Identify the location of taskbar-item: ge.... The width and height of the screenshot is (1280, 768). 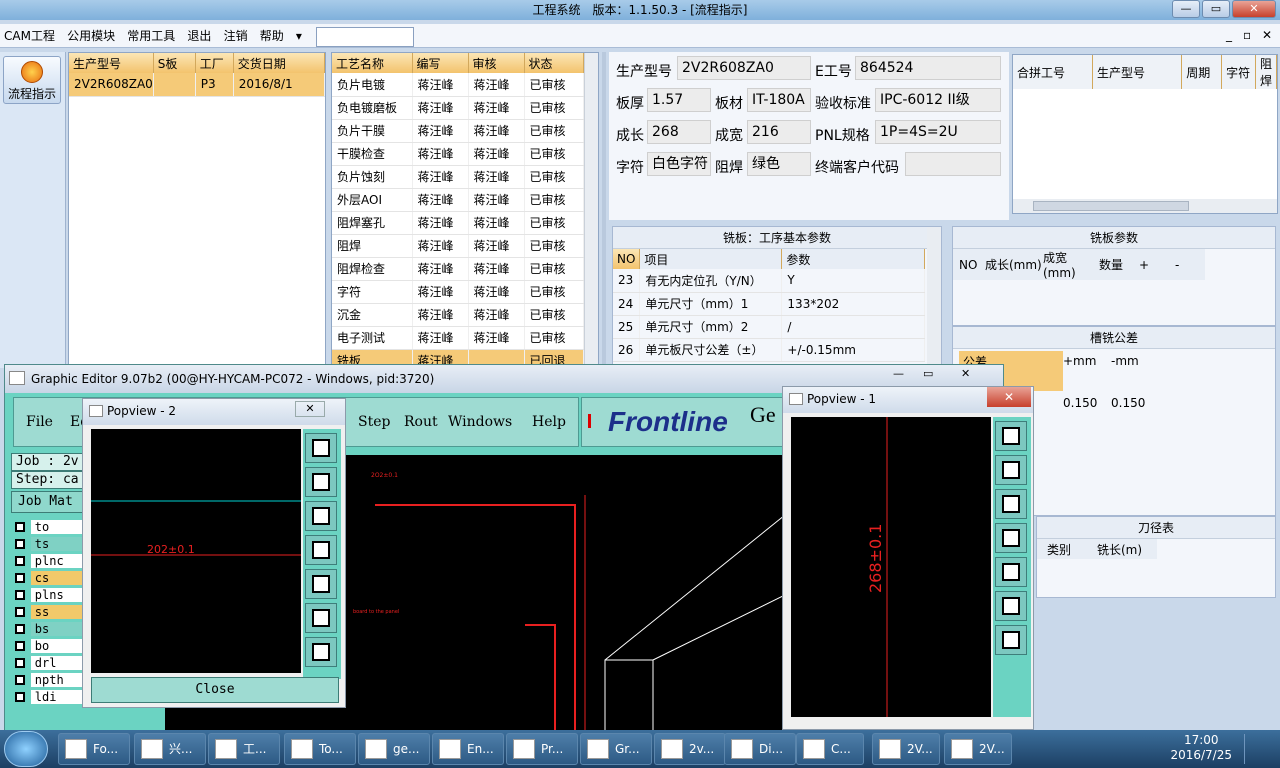
(394, 749).